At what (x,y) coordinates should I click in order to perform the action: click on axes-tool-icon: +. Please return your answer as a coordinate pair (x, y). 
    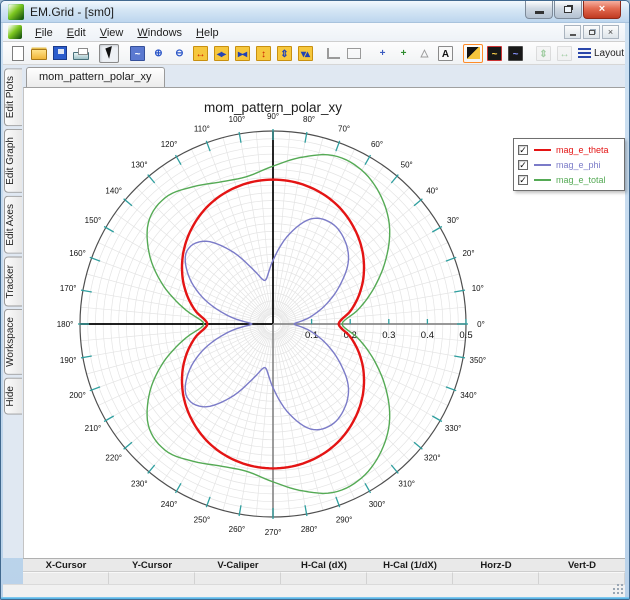
    Looking at the image, I should click on (403, 53).